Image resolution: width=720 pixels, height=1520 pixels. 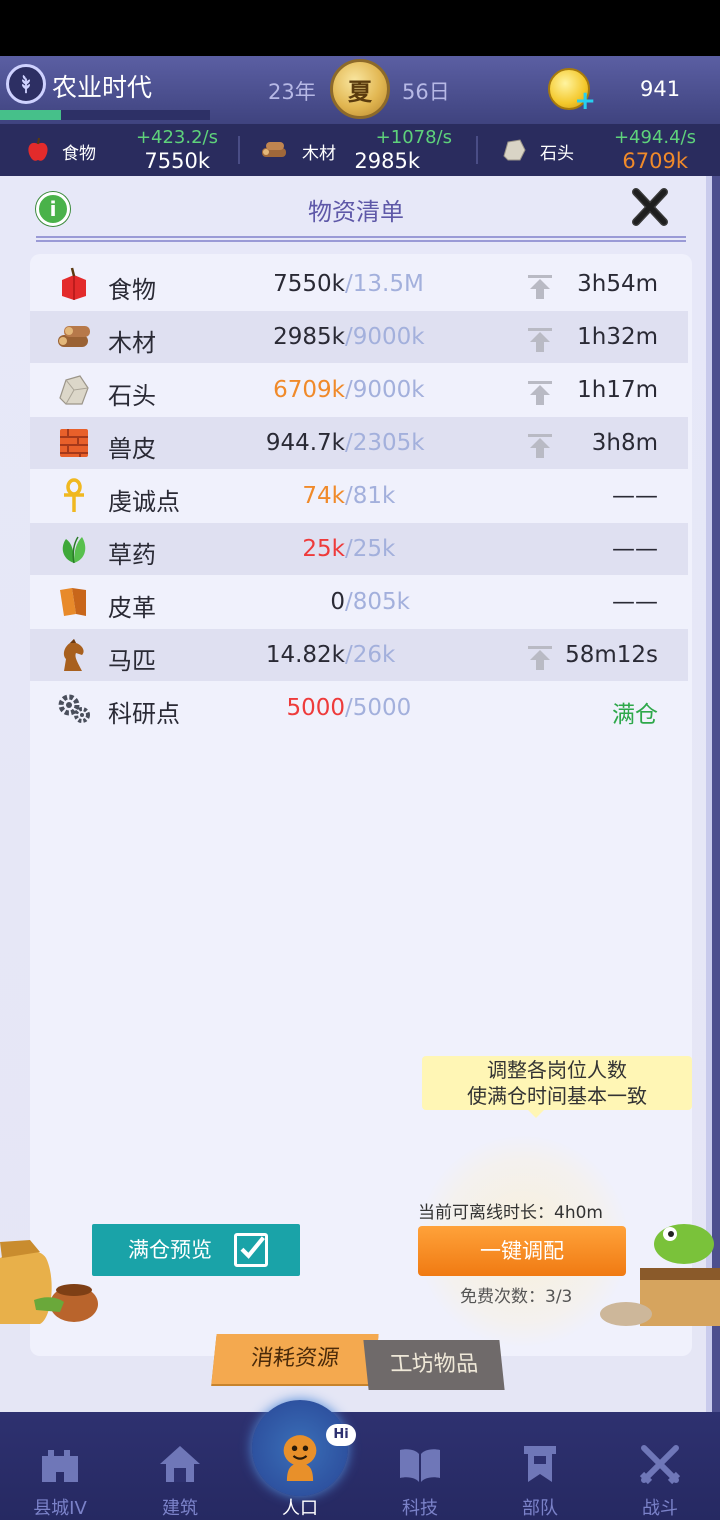 I want to click on tooltip-line: 调整各岗位人数, so click(x=557, y=1070).